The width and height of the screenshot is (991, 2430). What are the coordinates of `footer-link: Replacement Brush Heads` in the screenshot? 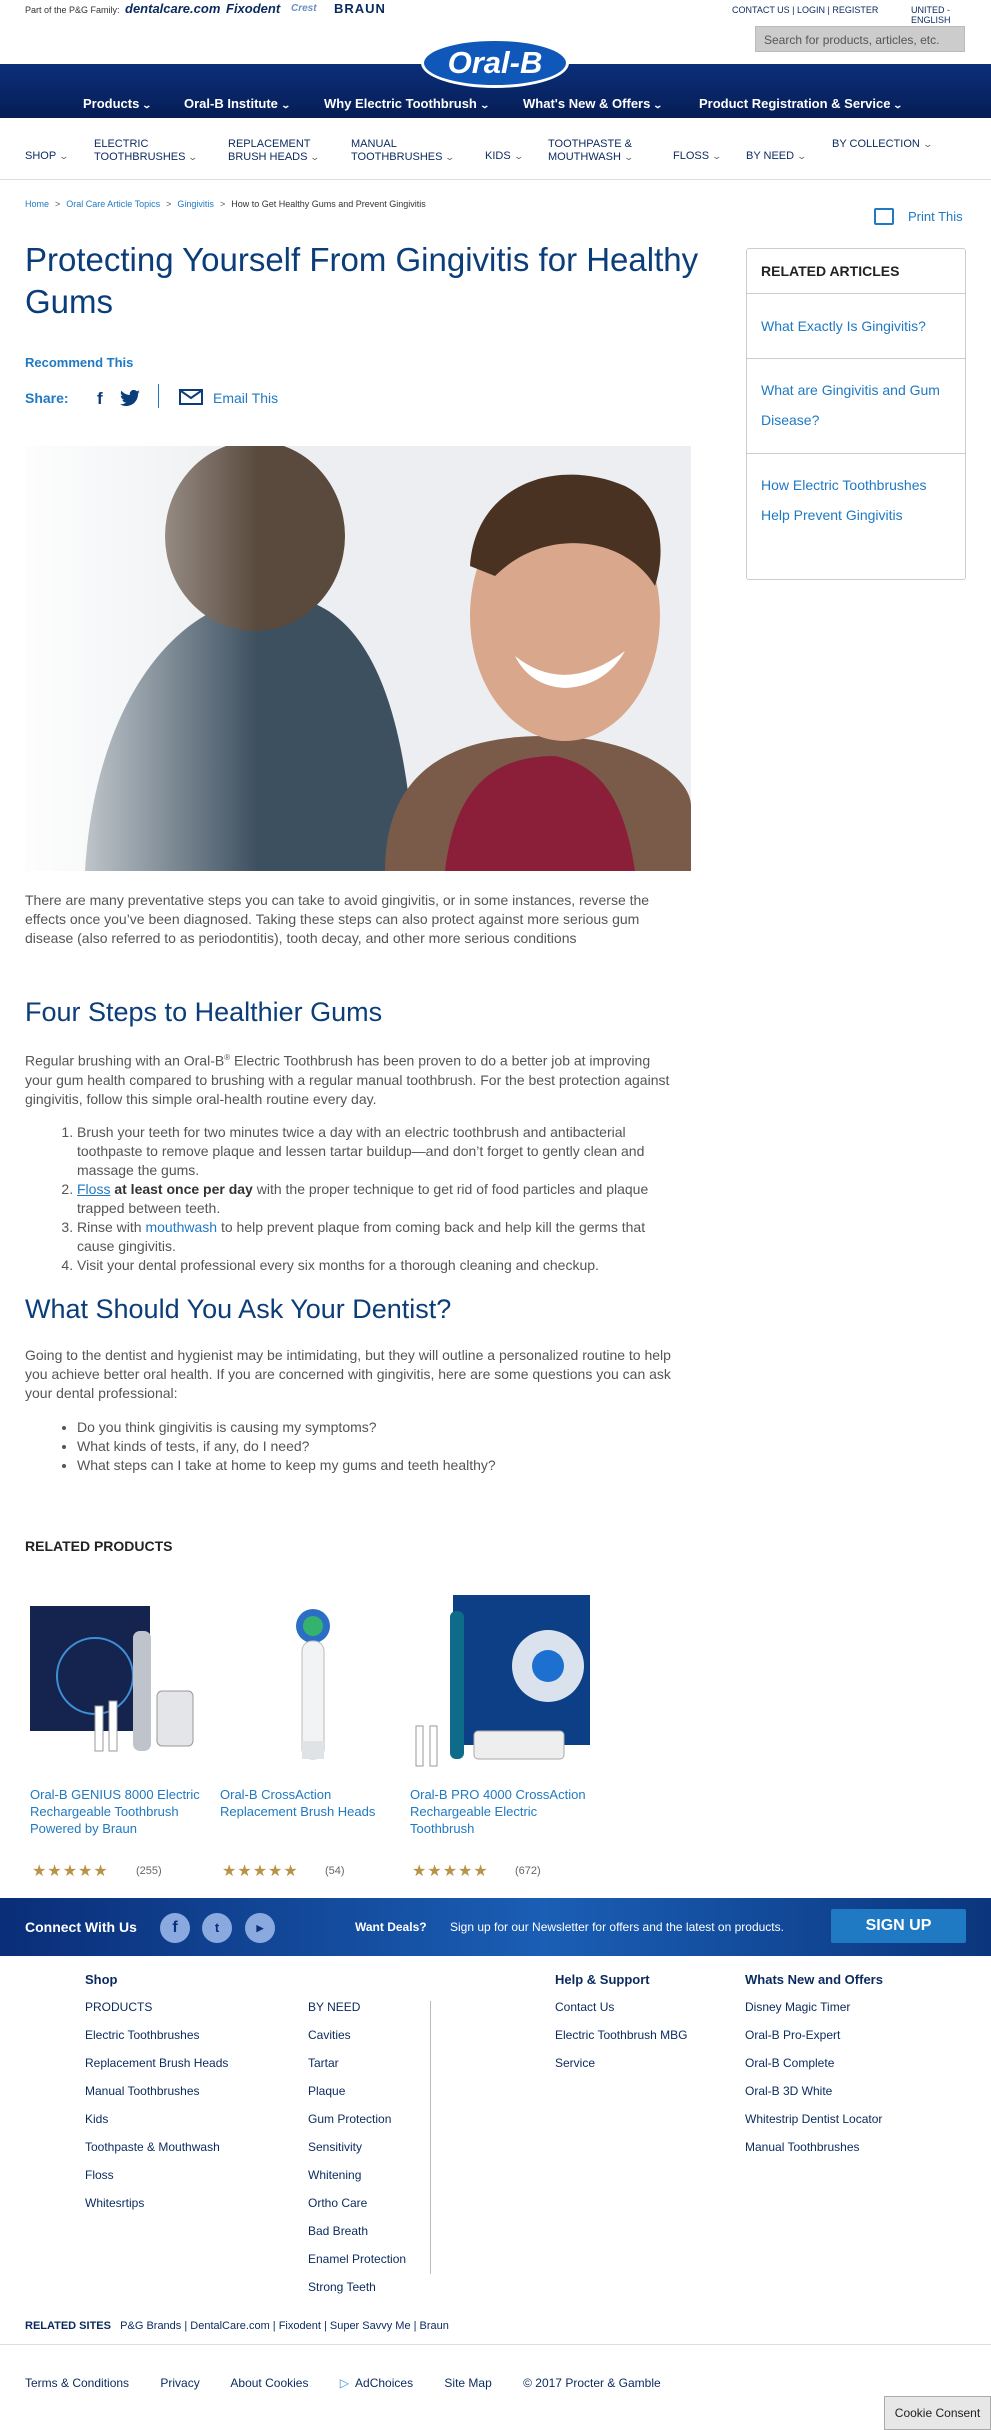 It's located at (156, 2063).